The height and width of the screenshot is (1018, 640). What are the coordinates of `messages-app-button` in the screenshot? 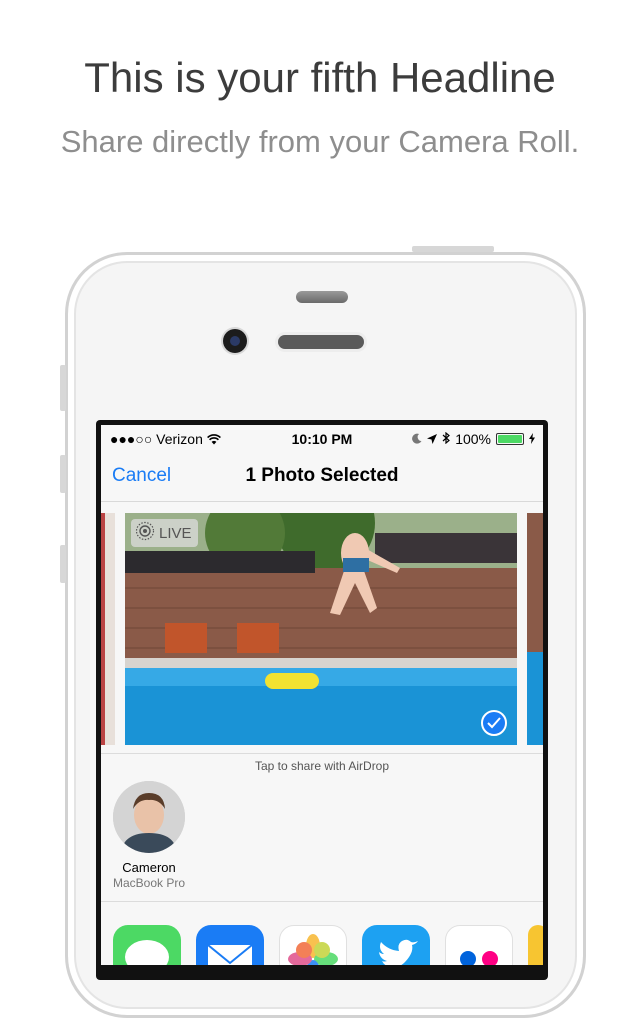 It's located at (147, 945).